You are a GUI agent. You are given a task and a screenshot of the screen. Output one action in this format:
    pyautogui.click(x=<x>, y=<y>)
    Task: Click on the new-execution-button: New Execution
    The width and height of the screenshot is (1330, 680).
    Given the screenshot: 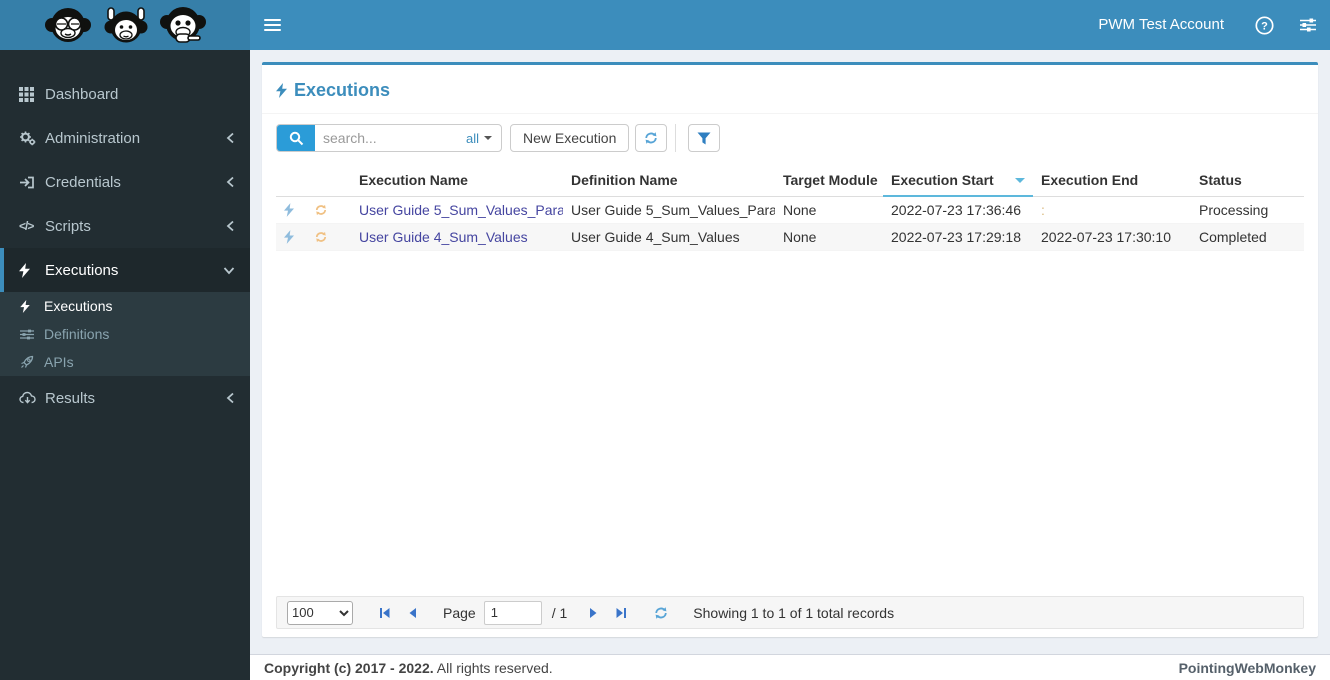 What is the action you would take?
    pyautogui.click(x=570, y=138)
    